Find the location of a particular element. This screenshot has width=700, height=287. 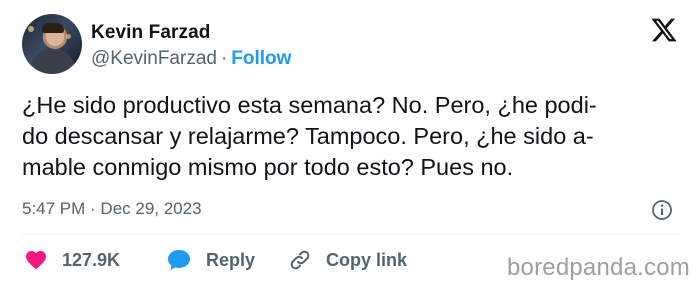

reply-label: Reply is located at coordinates (231, 259).